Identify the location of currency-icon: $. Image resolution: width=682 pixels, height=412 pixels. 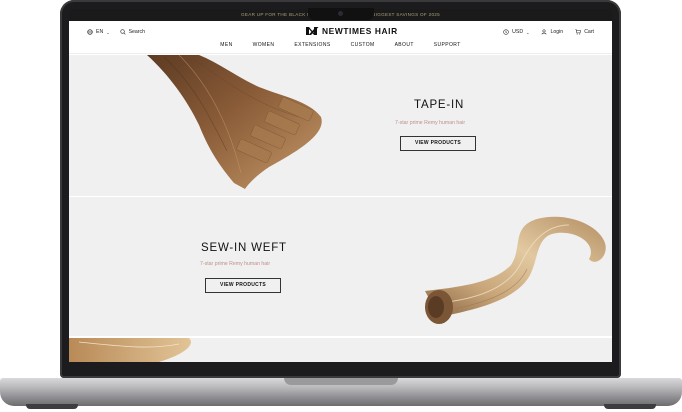
(506, 32).